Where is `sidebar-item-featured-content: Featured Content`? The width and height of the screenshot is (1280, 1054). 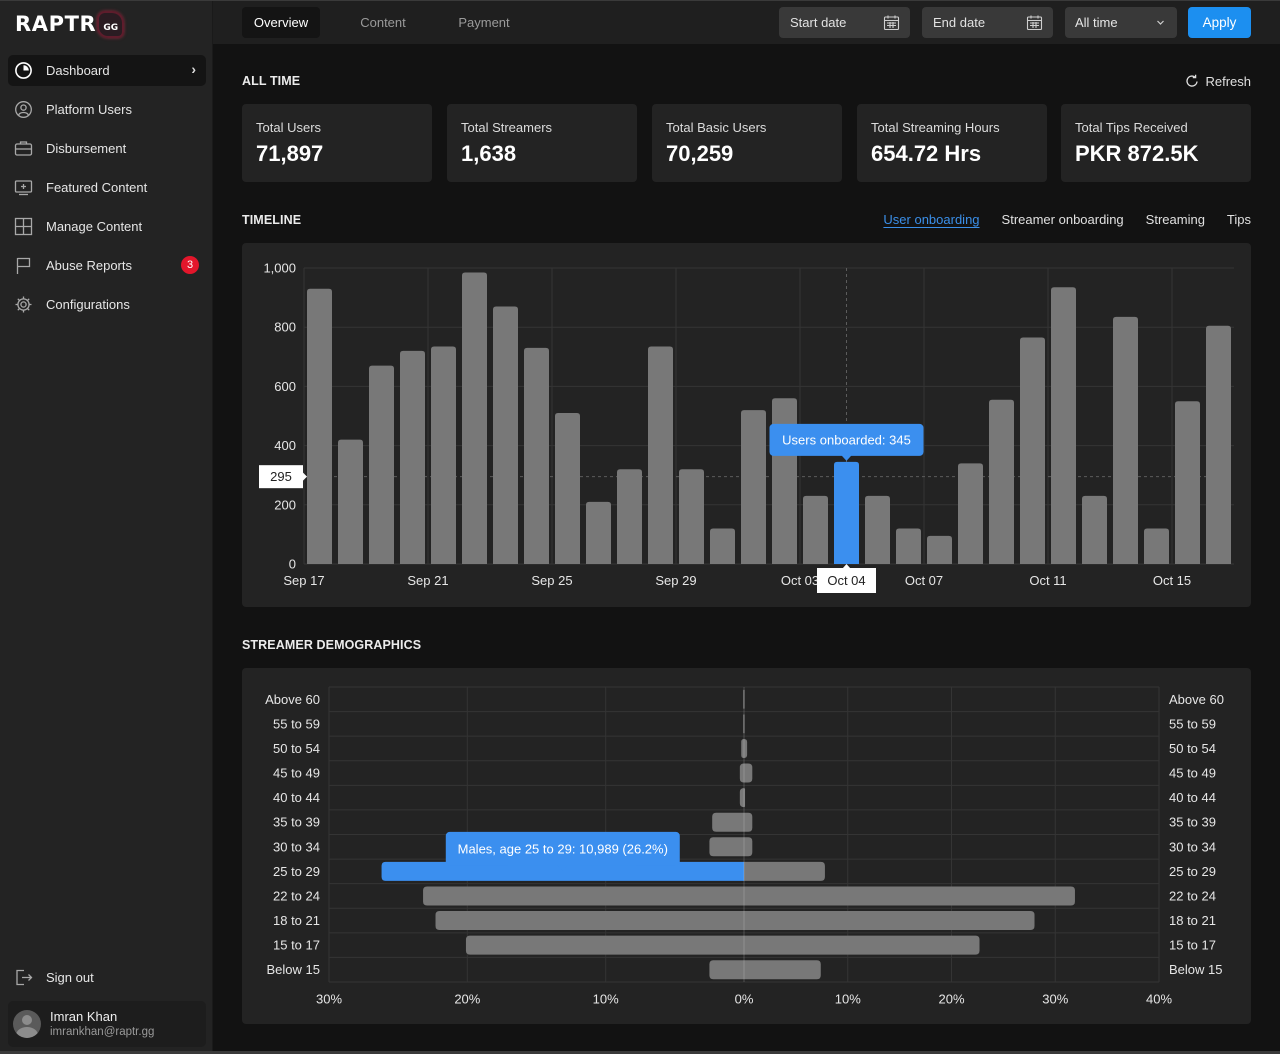 sidebar-item-featured-content: Featured Content is located at coordinates (107, 187).